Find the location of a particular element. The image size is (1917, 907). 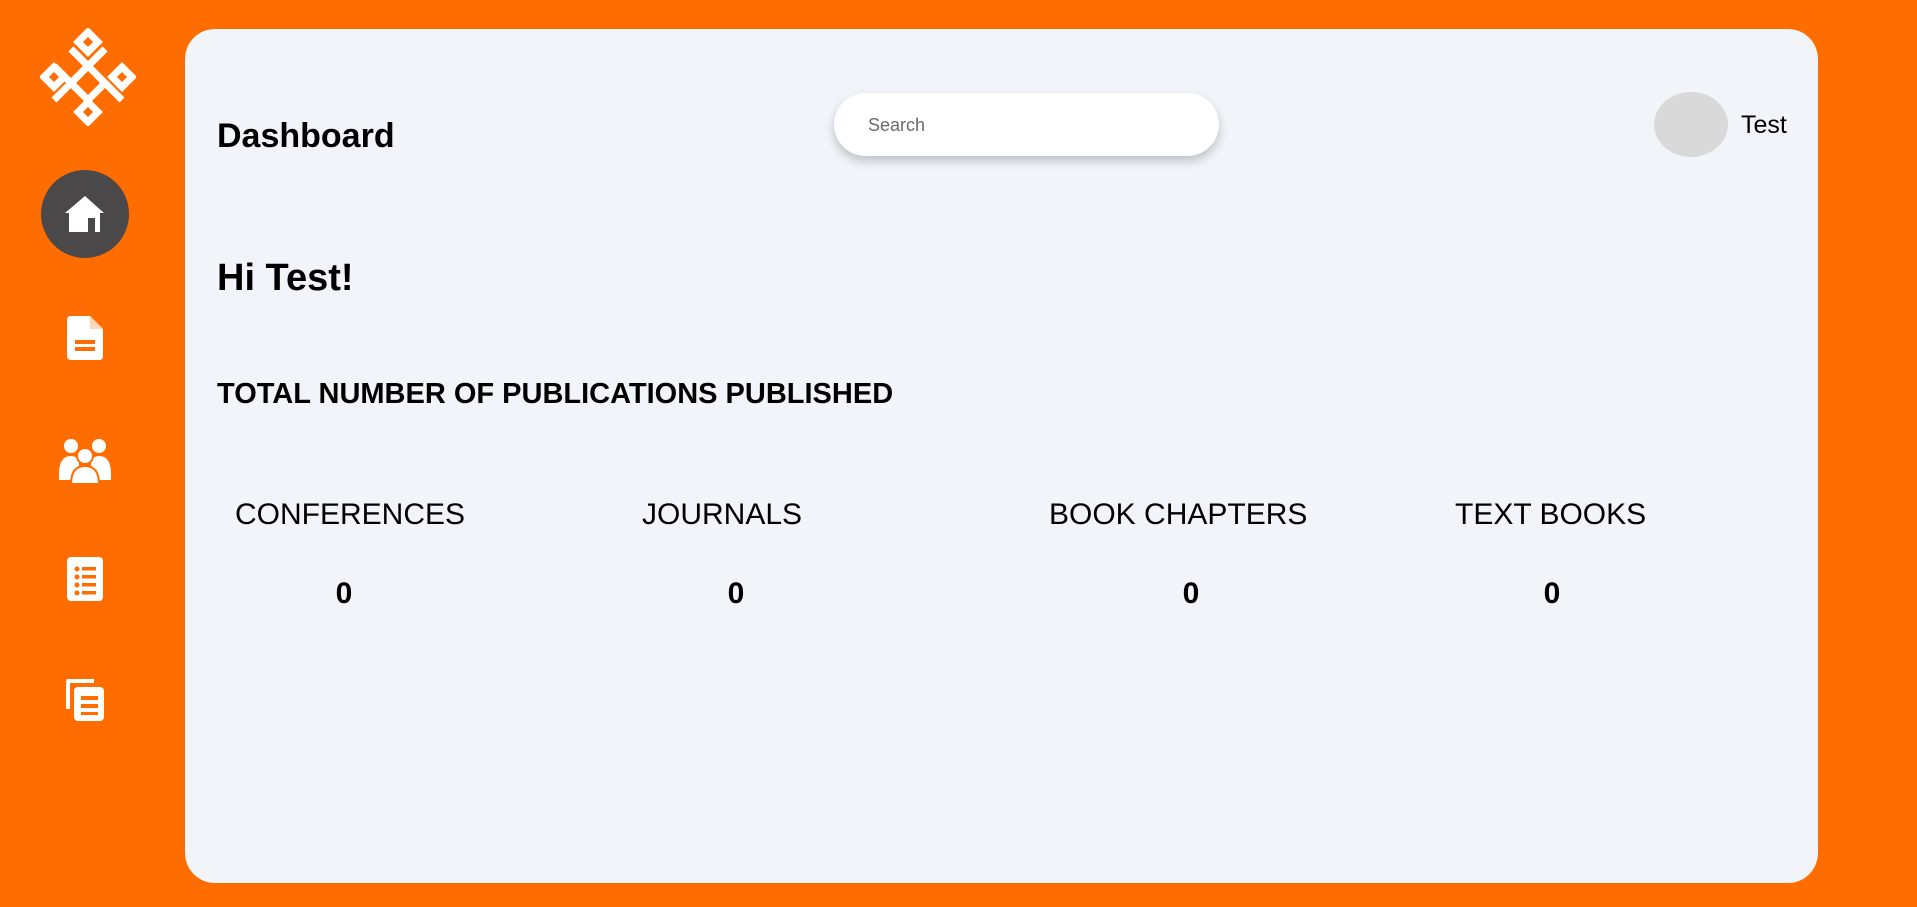

document-icon is located at coordinates (85, 338).